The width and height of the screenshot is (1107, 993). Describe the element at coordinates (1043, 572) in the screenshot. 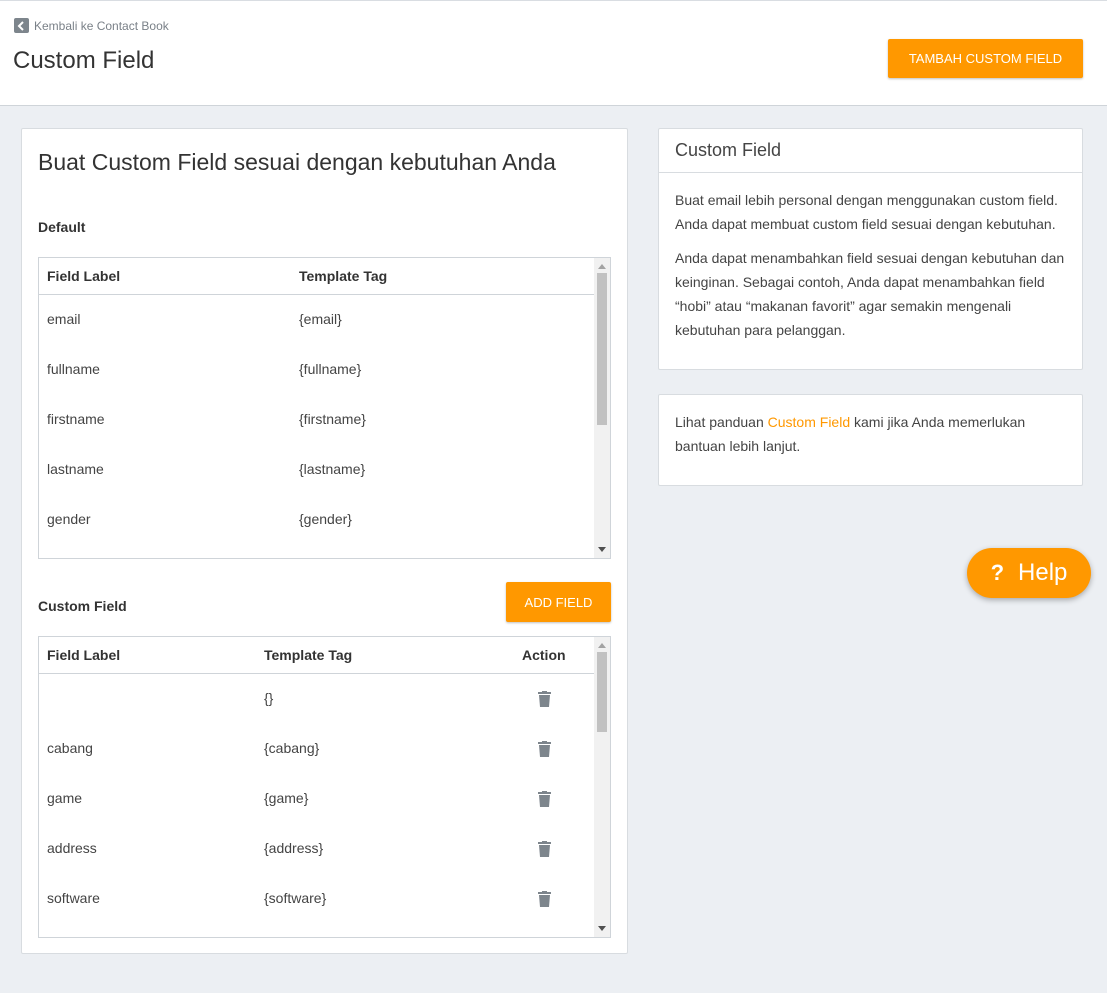

I see `help-label: Help` at that location.